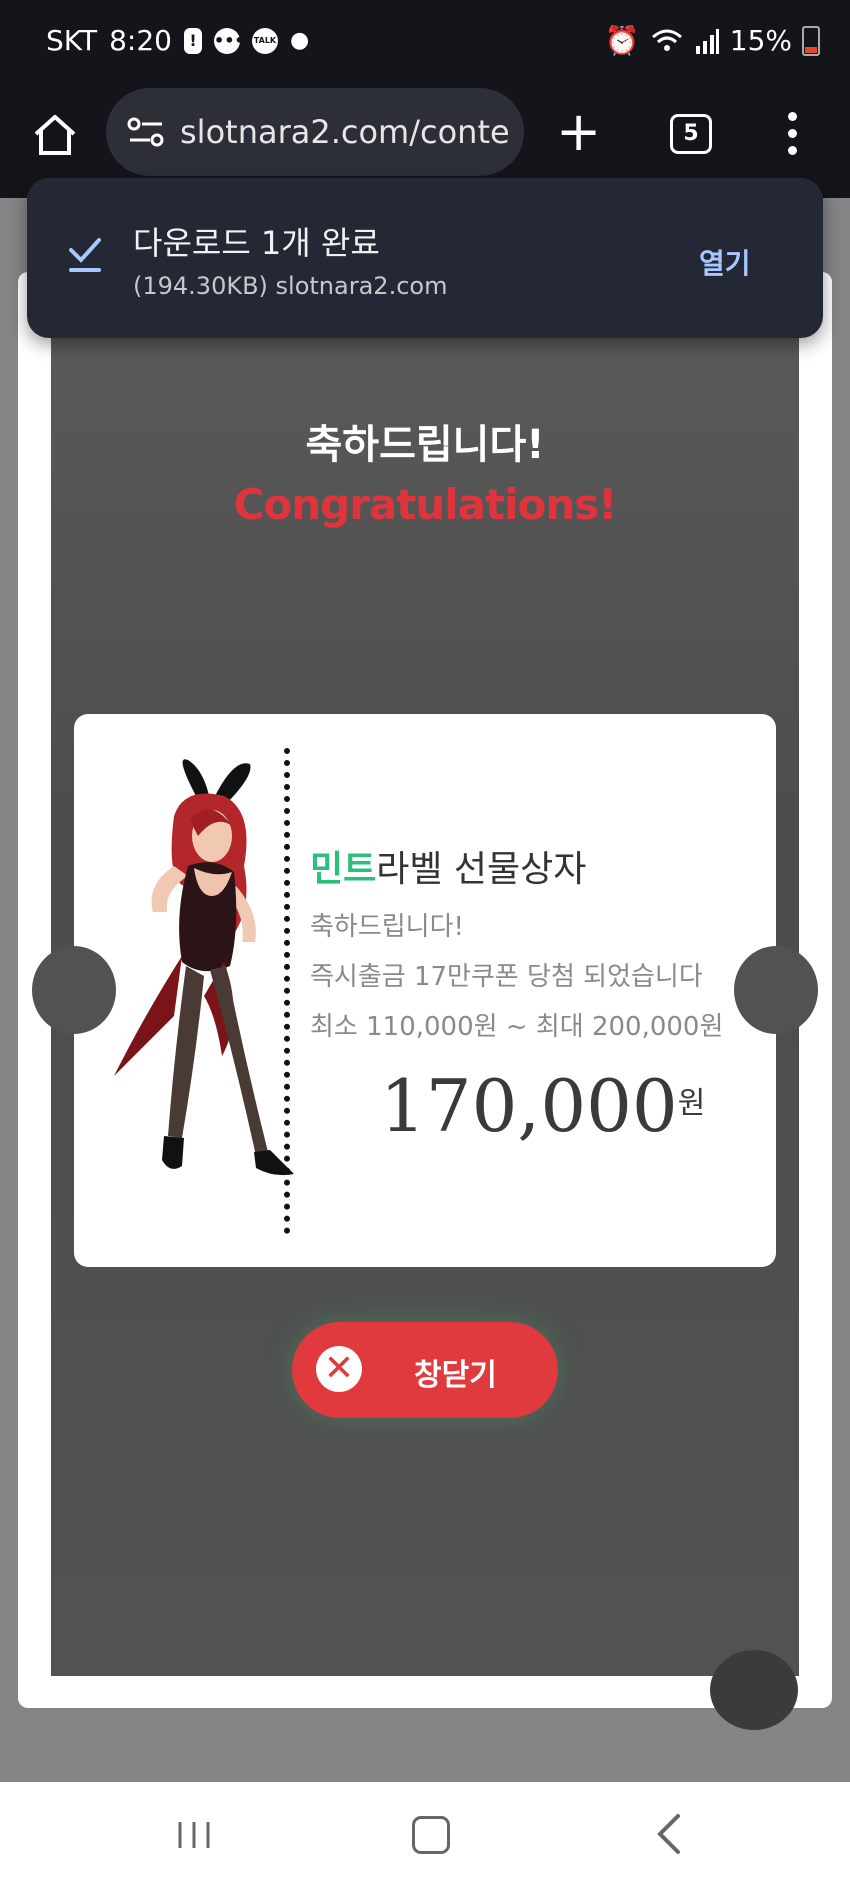 The width and height of the screenshot is (850, 1889). I want to click on carrier: SKT, so click(72, 40).